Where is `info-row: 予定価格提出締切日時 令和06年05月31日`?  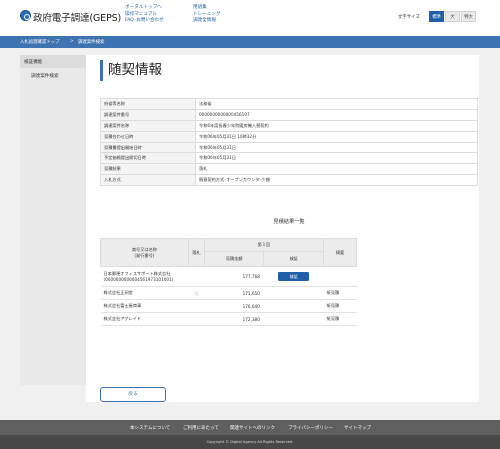
info-row: 予定価格提出締切日時 令和06年05月31日 is located at coordinates (289, 158).